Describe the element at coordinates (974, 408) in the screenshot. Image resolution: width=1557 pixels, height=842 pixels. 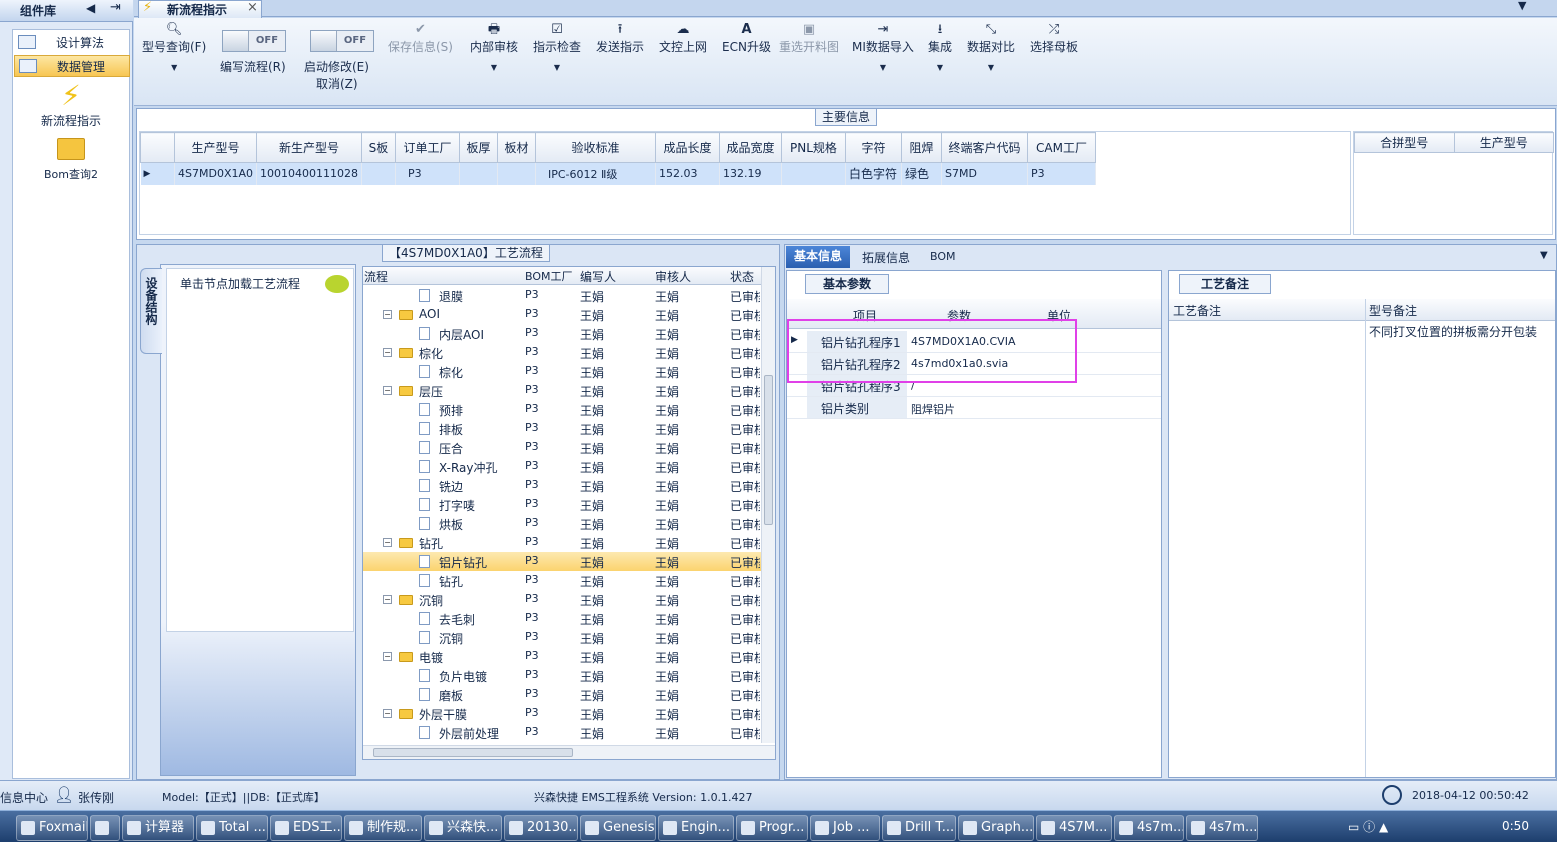
I see `param-row: 铝片类别 阻焊铝片` at that location.